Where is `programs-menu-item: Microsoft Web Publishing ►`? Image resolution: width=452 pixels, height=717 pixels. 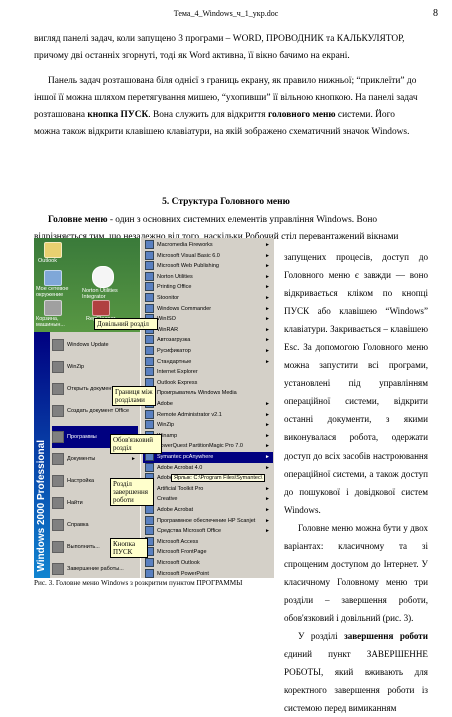 programs-menu-item: Microsoft Web Publishing ► is located at coordinates (208, 266).